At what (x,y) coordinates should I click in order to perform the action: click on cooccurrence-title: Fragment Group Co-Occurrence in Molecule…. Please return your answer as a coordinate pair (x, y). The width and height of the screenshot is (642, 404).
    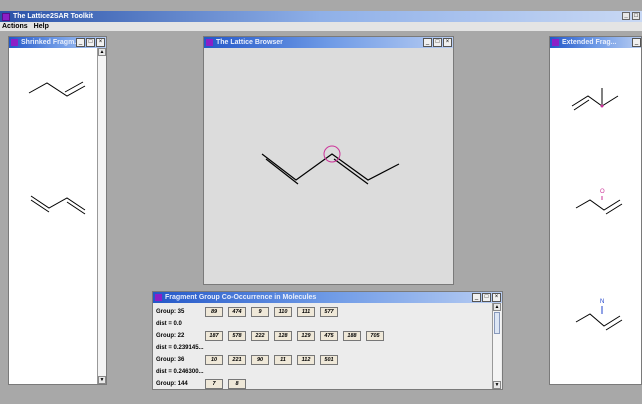
    Looking at the image, I should click on (241, 297).